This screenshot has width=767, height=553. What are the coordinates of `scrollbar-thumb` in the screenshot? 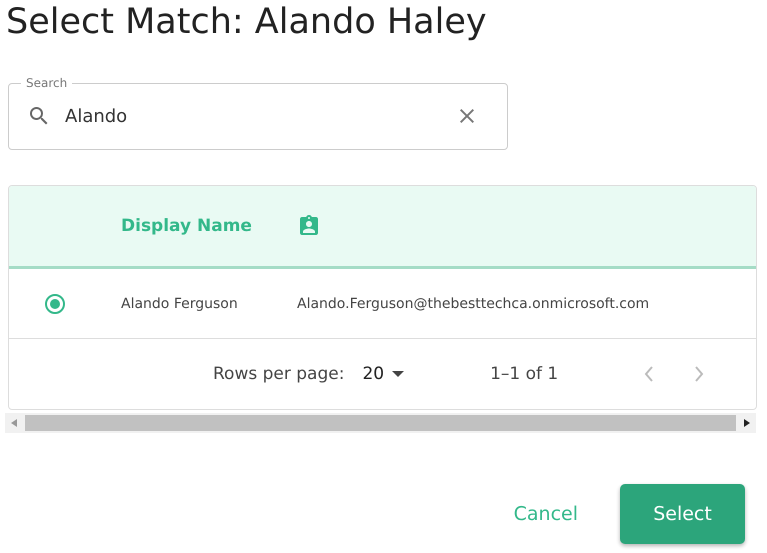 It's located at (380, 423).